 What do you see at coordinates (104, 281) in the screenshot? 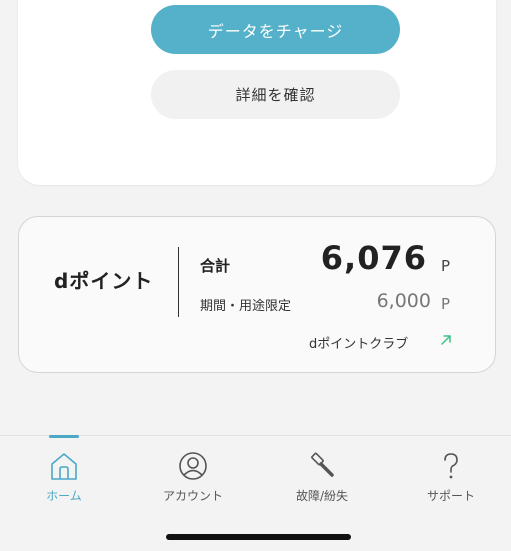
I see `dpoint-title: dポイント` at bounding box center [104, 281].